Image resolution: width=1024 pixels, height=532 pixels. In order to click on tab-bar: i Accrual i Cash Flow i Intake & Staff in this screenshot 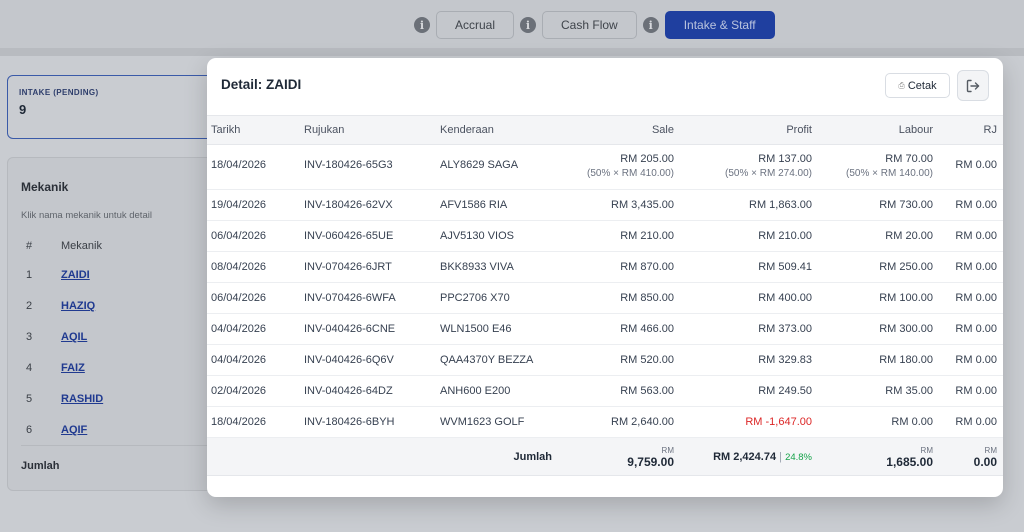, I will do `click(594, 25)`.